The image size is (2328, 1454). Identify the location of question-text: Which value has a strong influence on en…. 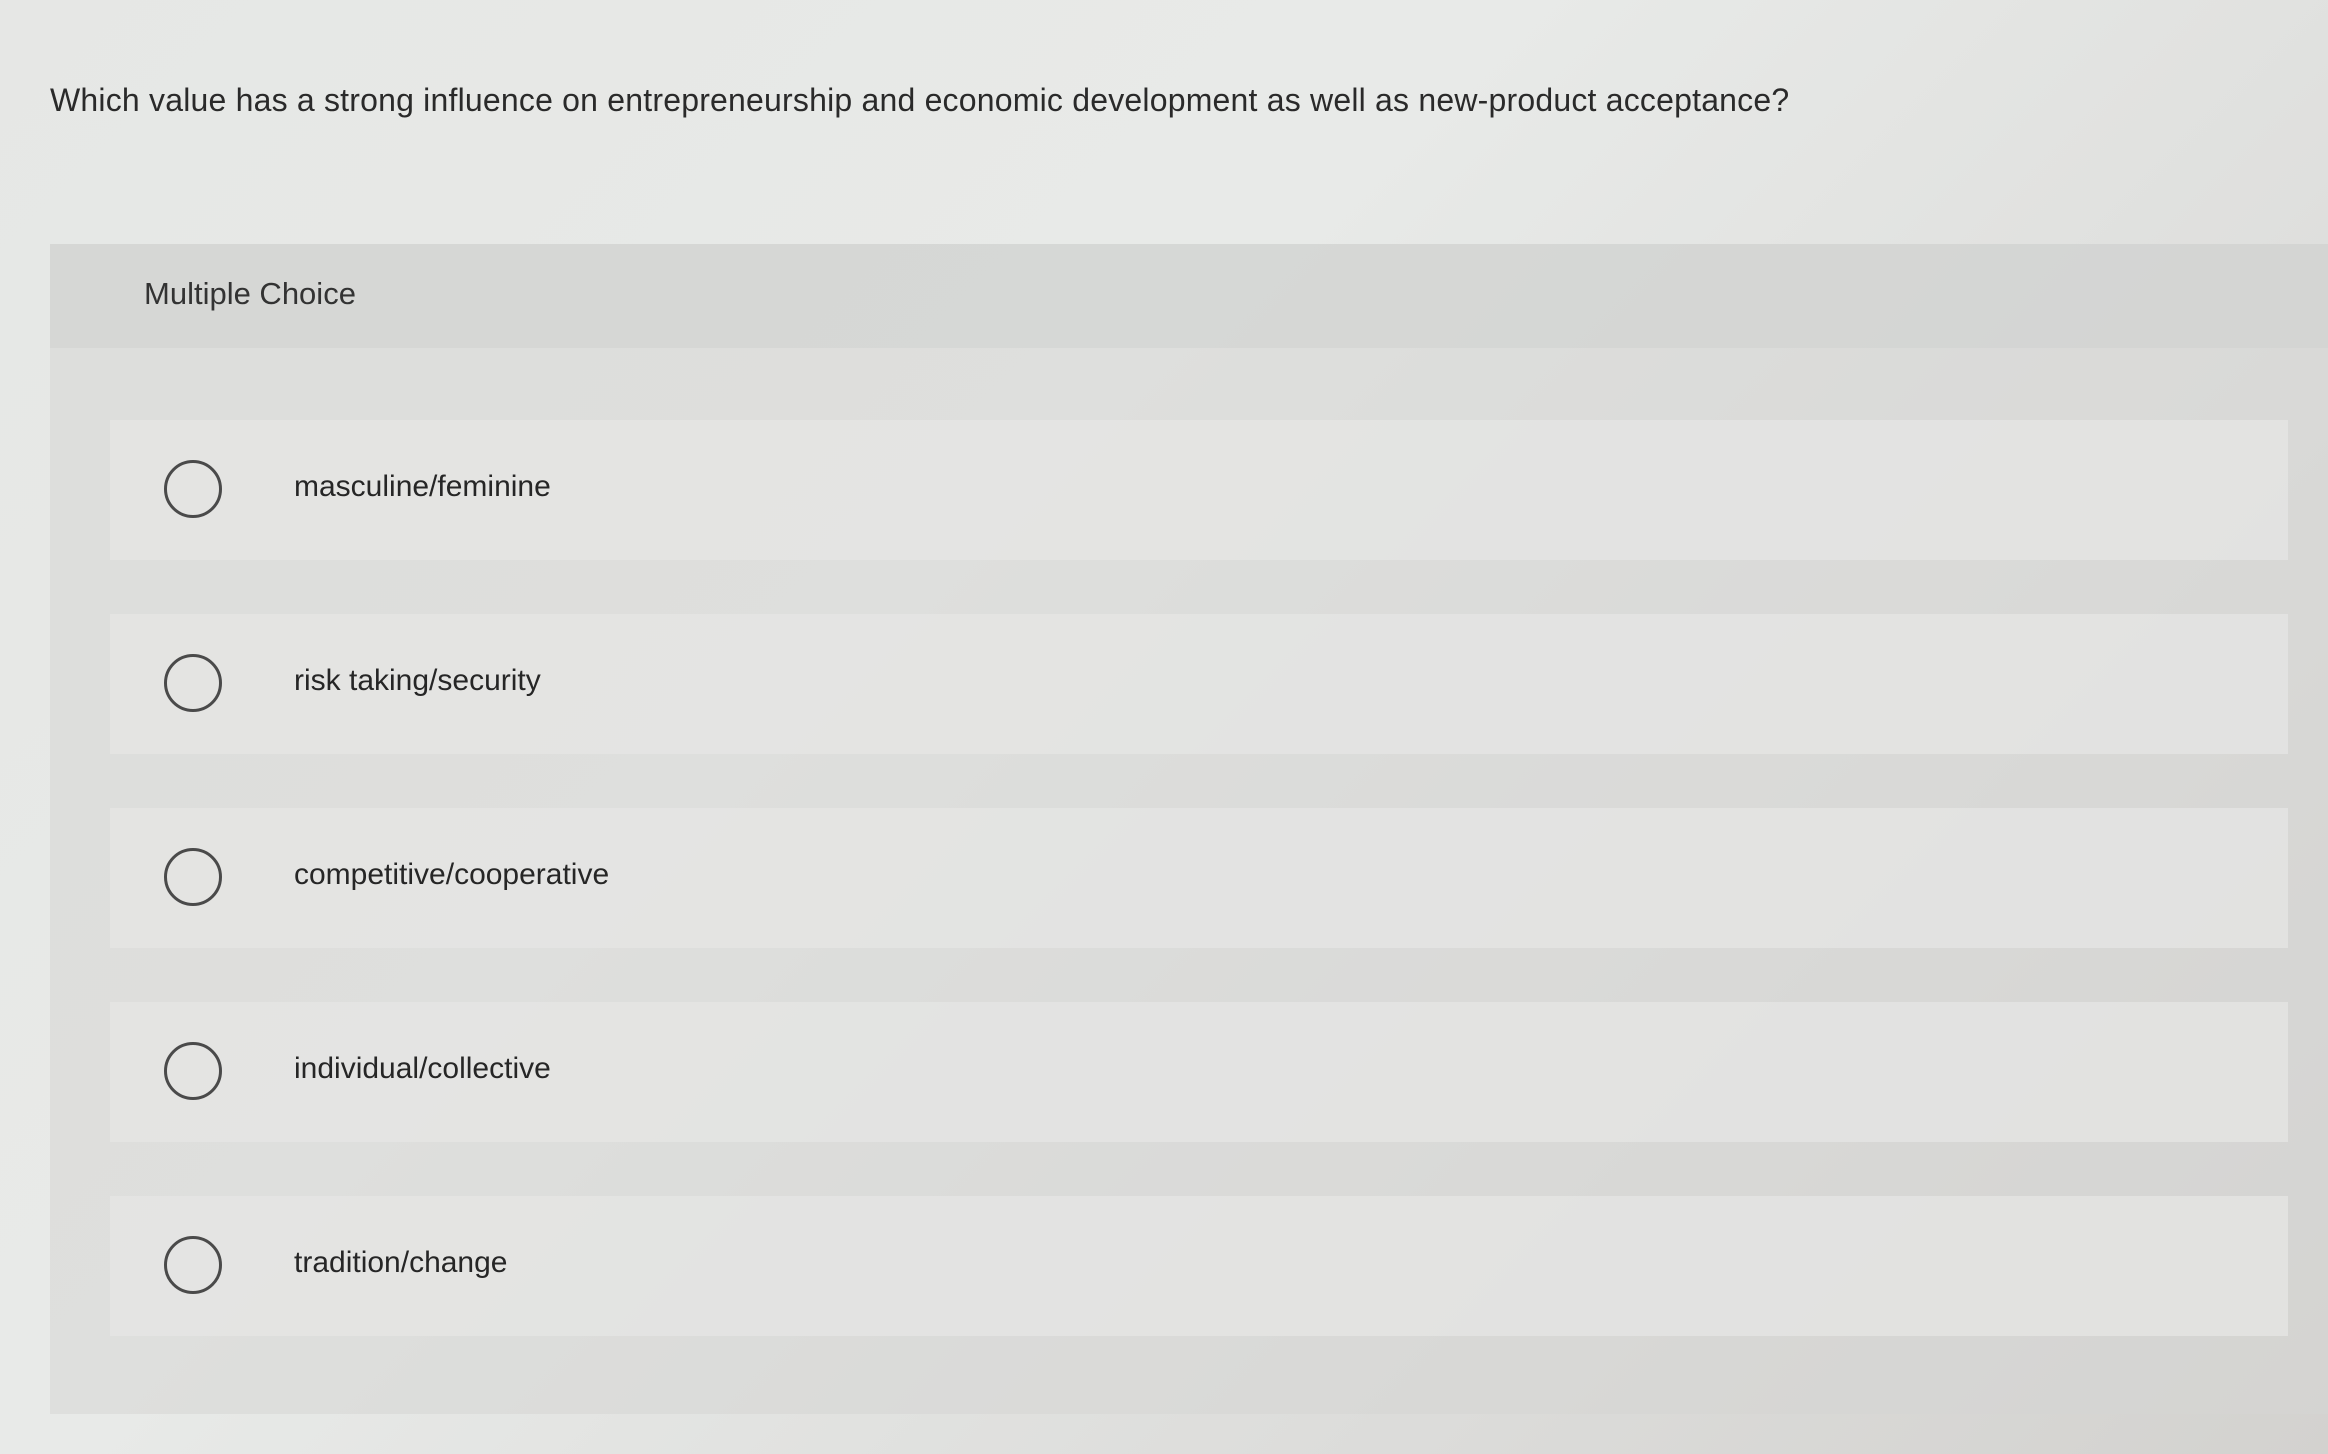
(920, 100).